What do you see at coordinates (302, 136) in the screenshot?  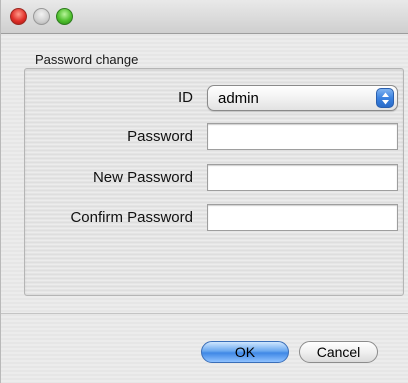 I see `password-field` at bounding box center [302, 136].